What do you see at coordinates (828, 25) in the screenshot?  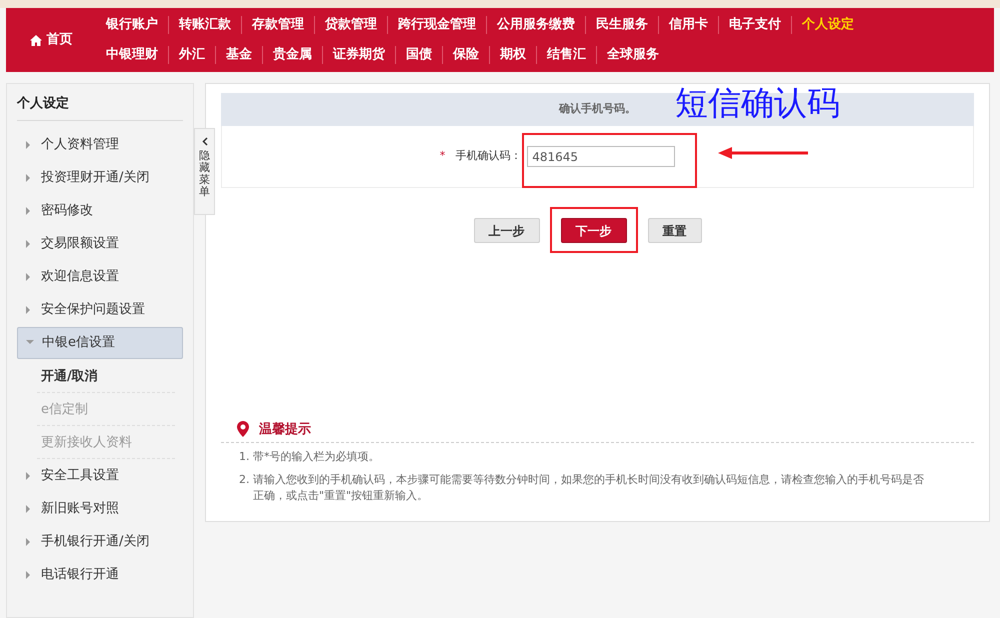 I see `nav-tab: 个人设定` at bounding box center [828, 25].